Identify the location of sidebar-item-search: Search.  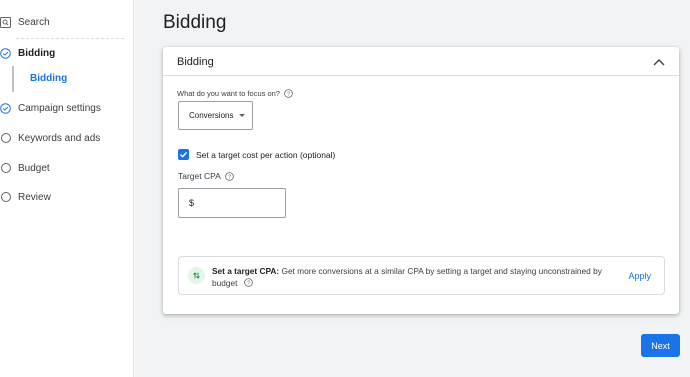
(25, 22).